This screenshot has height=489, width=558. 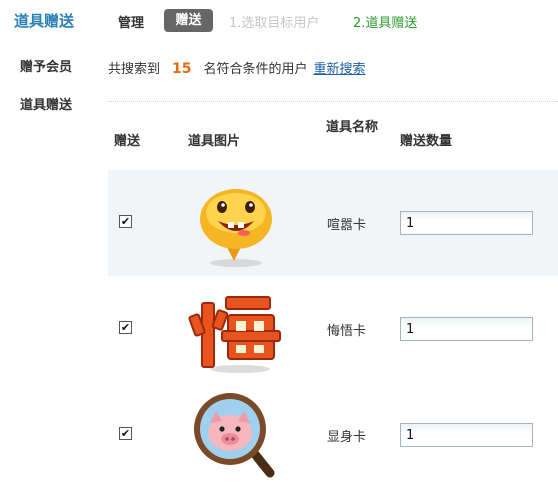 I want to click on column-header-quantity: 赠送数量, so click(x=426, y=141).